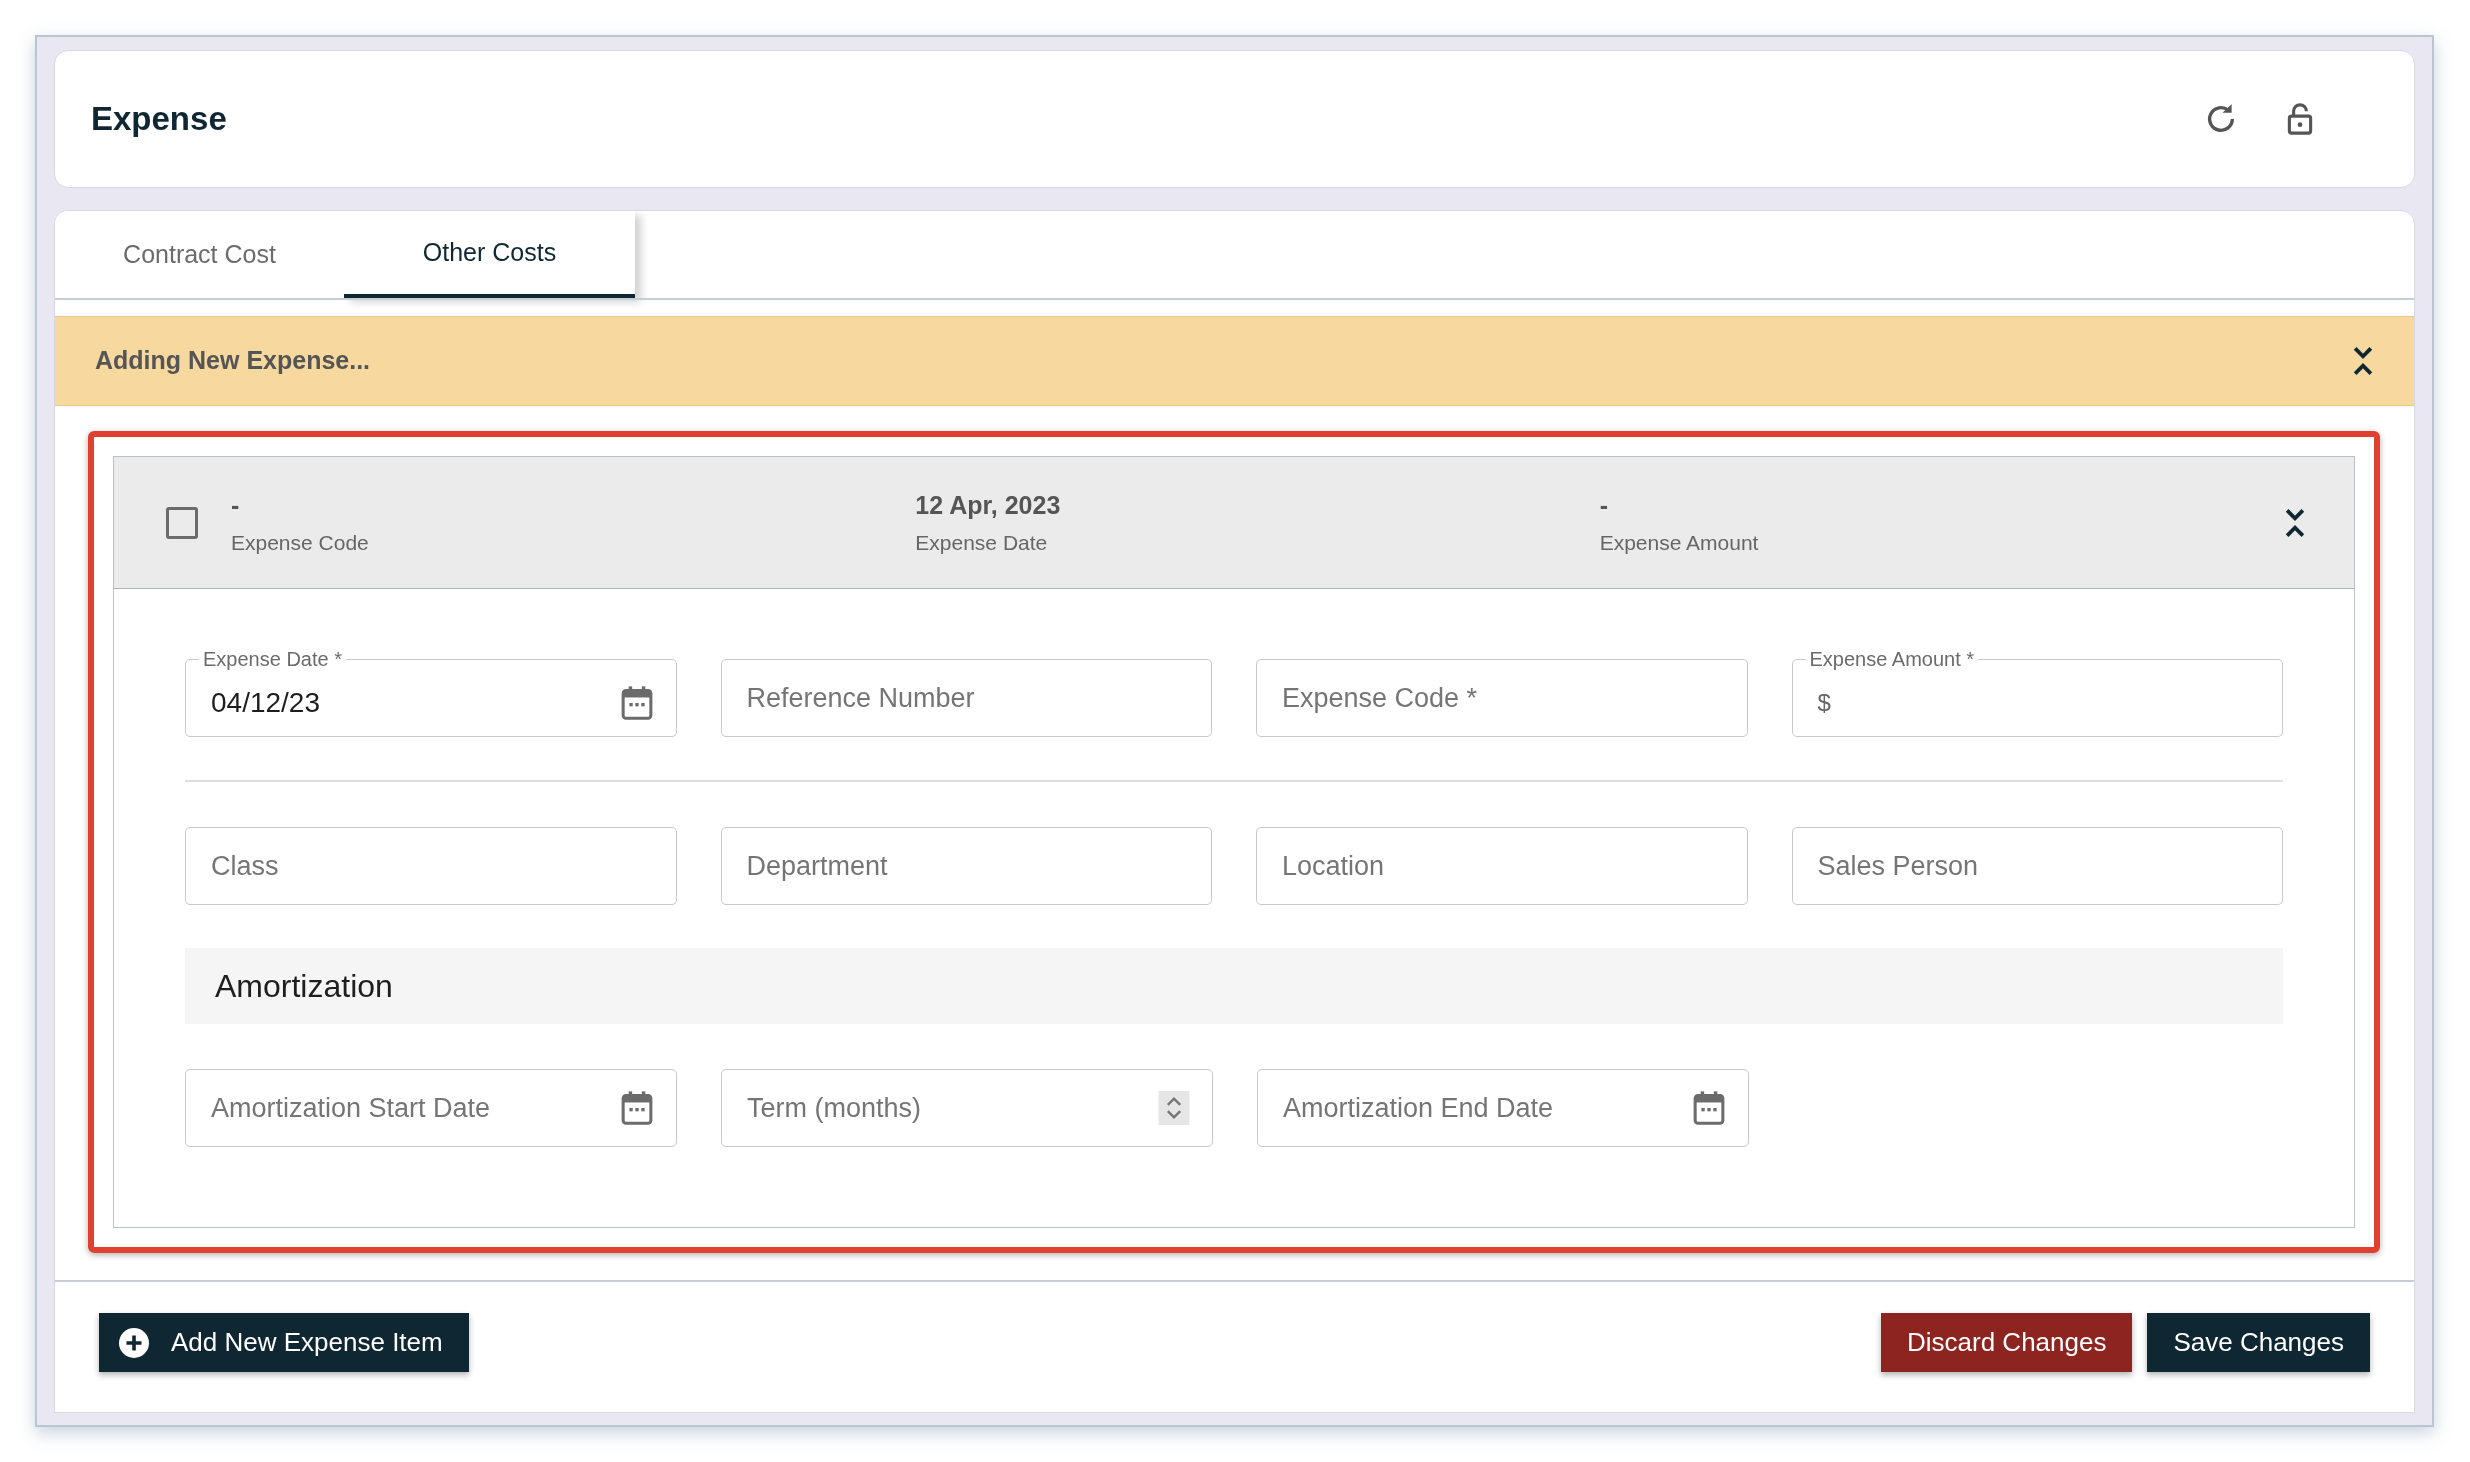 The image size is (2470, 1462). What do you see at coordinates (1898, 866) in the screenshot?
I see `field-placeholder: Sales Person` at bounding box center [1898, 866].